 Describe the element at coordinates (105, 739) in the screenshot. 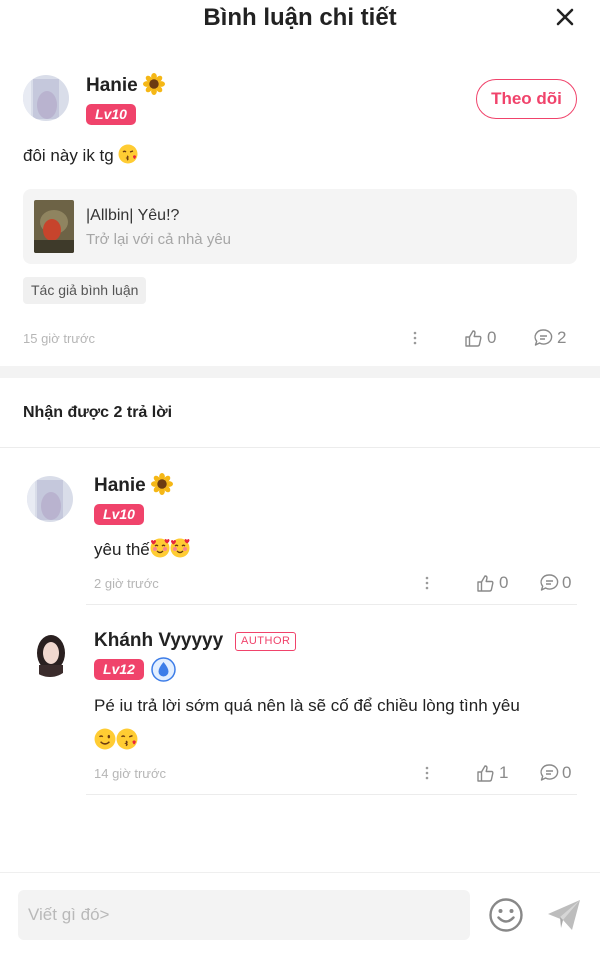

I see `wink-emoji-icon` at that location.